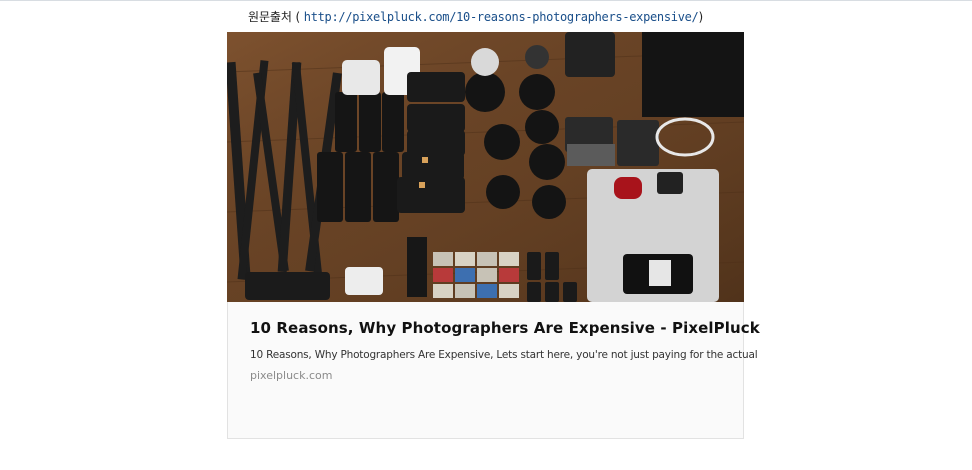 The height and width of the screenshot is (470, 972). Describe the element at coordinates (276, 17) in the screenshot. I see `source-label: 원문출처 (` at that location.